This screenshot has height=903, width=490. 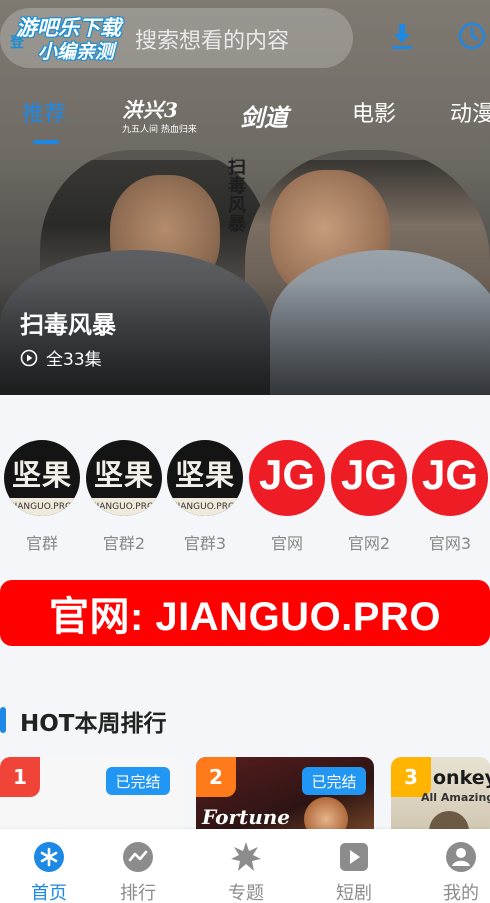 I want to click on featured-title: 扫毒风暴, so click(x=68, y=322).